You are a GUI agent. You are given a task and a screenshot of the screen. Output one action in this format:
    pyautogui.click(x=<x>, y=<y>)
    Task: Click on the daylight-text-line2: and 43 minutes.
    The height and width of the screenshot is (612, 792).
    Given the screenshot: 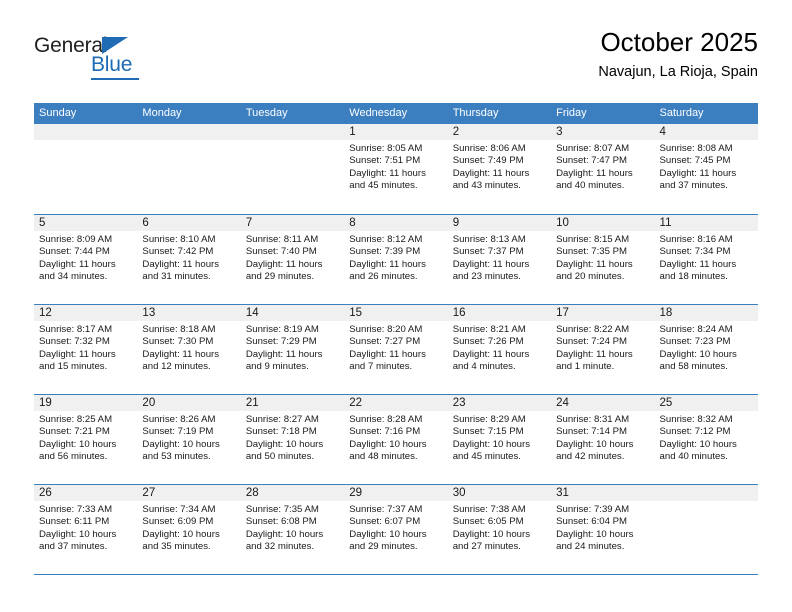 What is the action you would take?
    pyautogui.click(x=486, y=186)
    